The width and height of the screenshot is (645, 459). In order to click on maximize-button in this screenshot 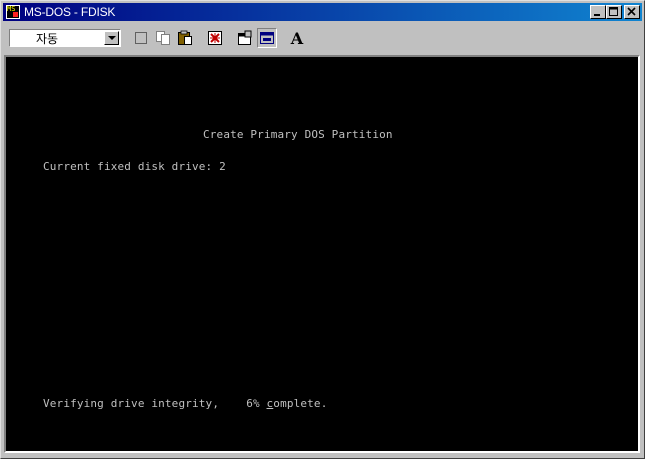, I will do `click(614, 12)`.